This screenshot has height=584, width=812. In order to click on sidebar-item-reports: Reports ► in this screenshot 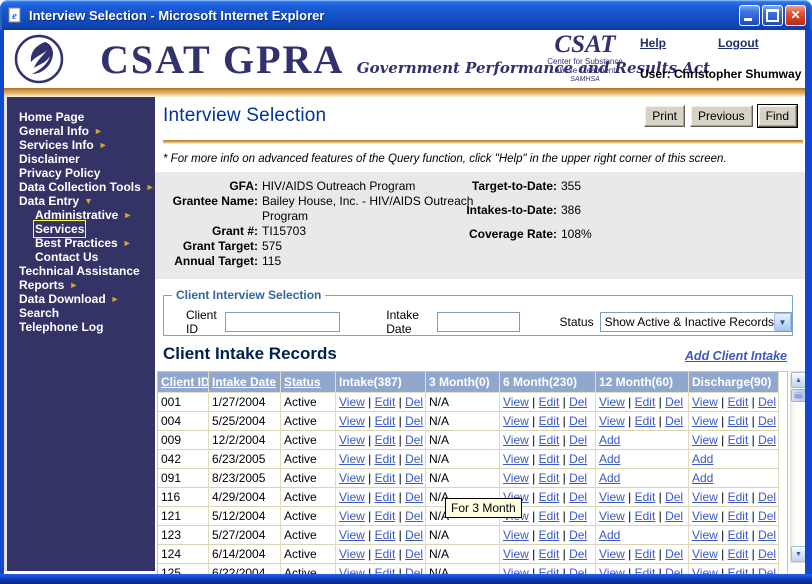, I will do `click(81, 285)`.